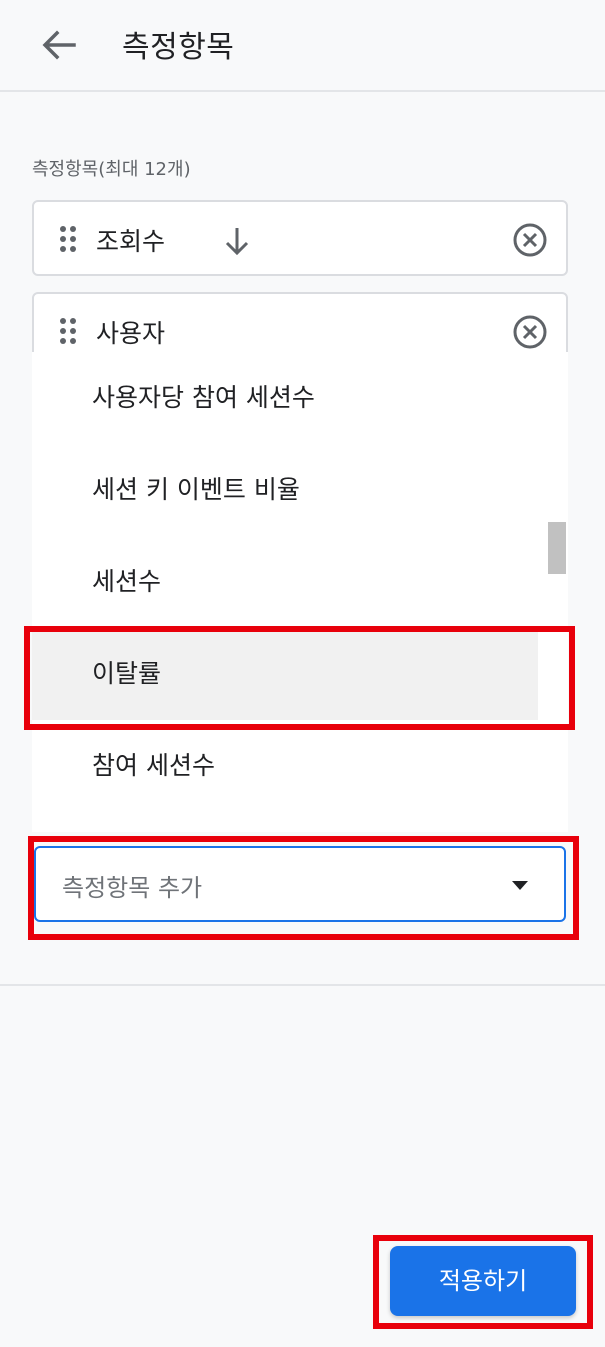 This screenshot has width=605, height=1347. I want to click on menu-item: 참여 세션수, so click(285, 766).